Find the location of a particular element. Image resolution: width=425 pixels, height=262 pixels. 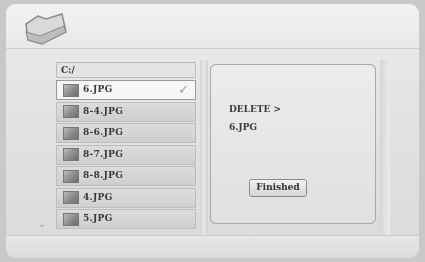

file-name: 6.JPG is located at coordinates (98, 90).